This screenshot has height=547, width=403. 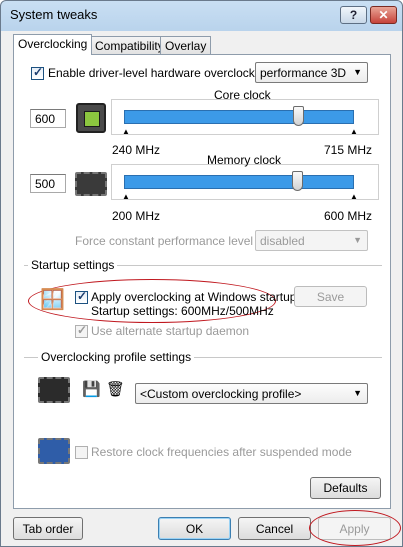 What do you see at coordinates (239, 182) in the screenshot?
I see `memory-clock-slider-track` at bounding box center [239, 182].